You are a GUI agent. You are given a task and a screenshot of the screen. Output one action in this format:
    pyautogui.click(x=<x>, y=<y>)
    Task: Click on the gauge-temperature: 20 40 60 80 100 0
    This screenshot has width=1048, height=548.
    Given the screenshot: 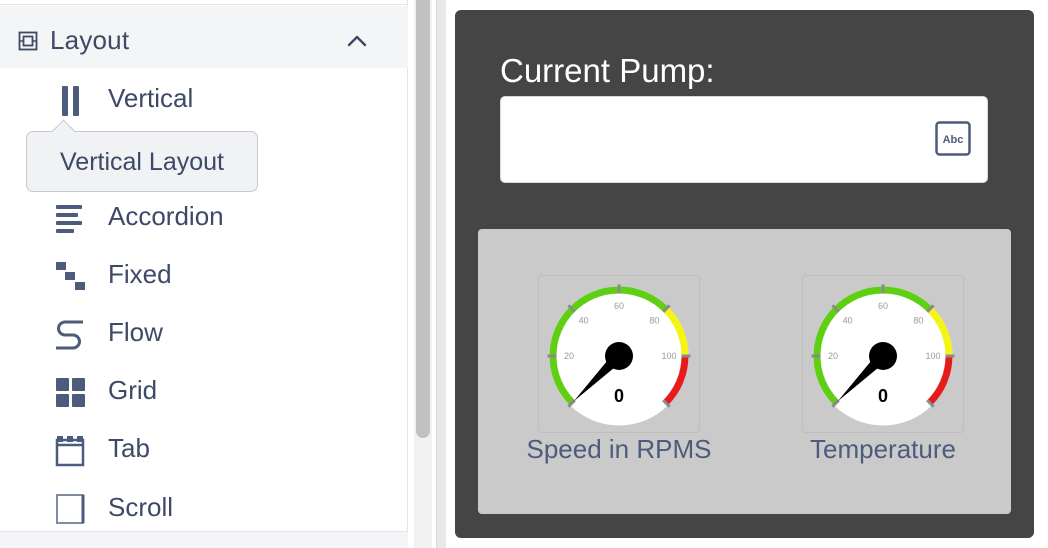 What is the action you would take?
    pyautogui.click(x=883, y=354)
    